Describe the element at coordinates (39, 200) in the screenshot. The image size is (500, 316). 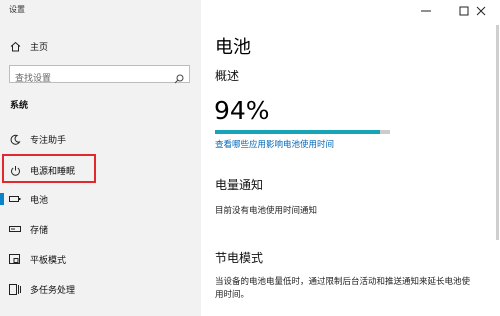
I see `sidebar-item-label: 电池` at that location.